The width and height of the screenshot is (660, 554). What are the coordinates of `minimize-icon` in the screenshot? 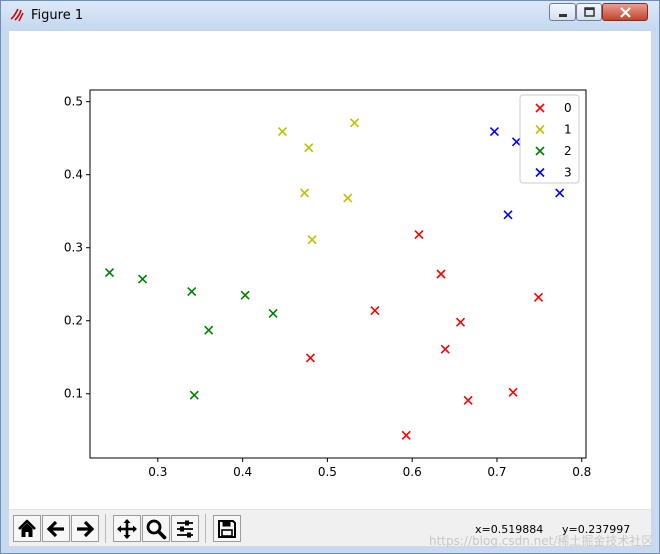 It's located at (563, 15).